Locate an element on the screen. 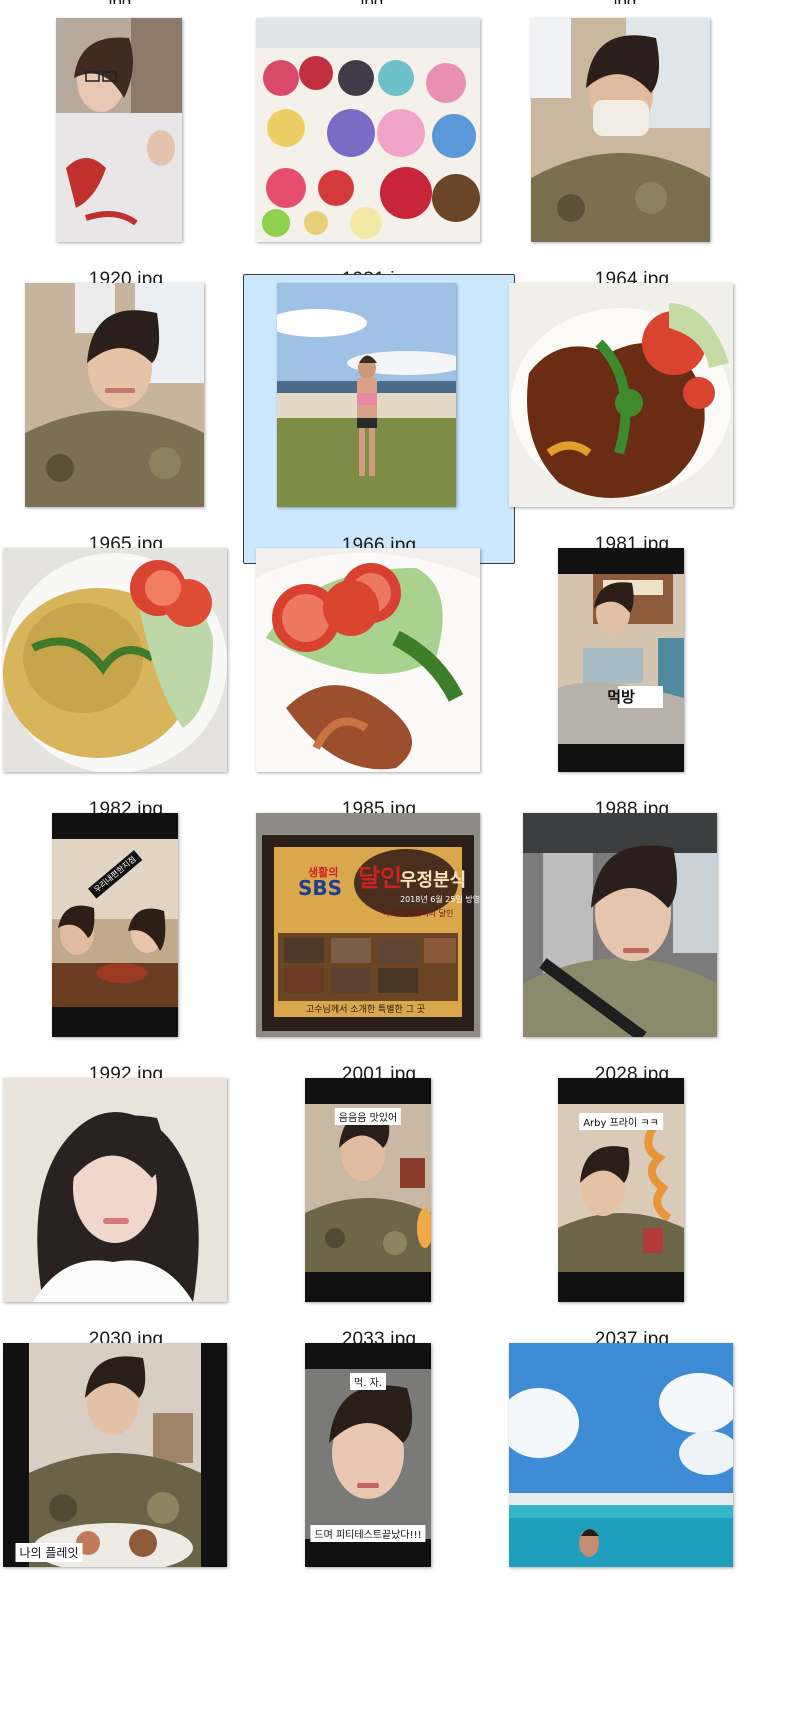 The image size is (804, 1715). file-tile: 1920.jpg is located at coordinates (131, 153).